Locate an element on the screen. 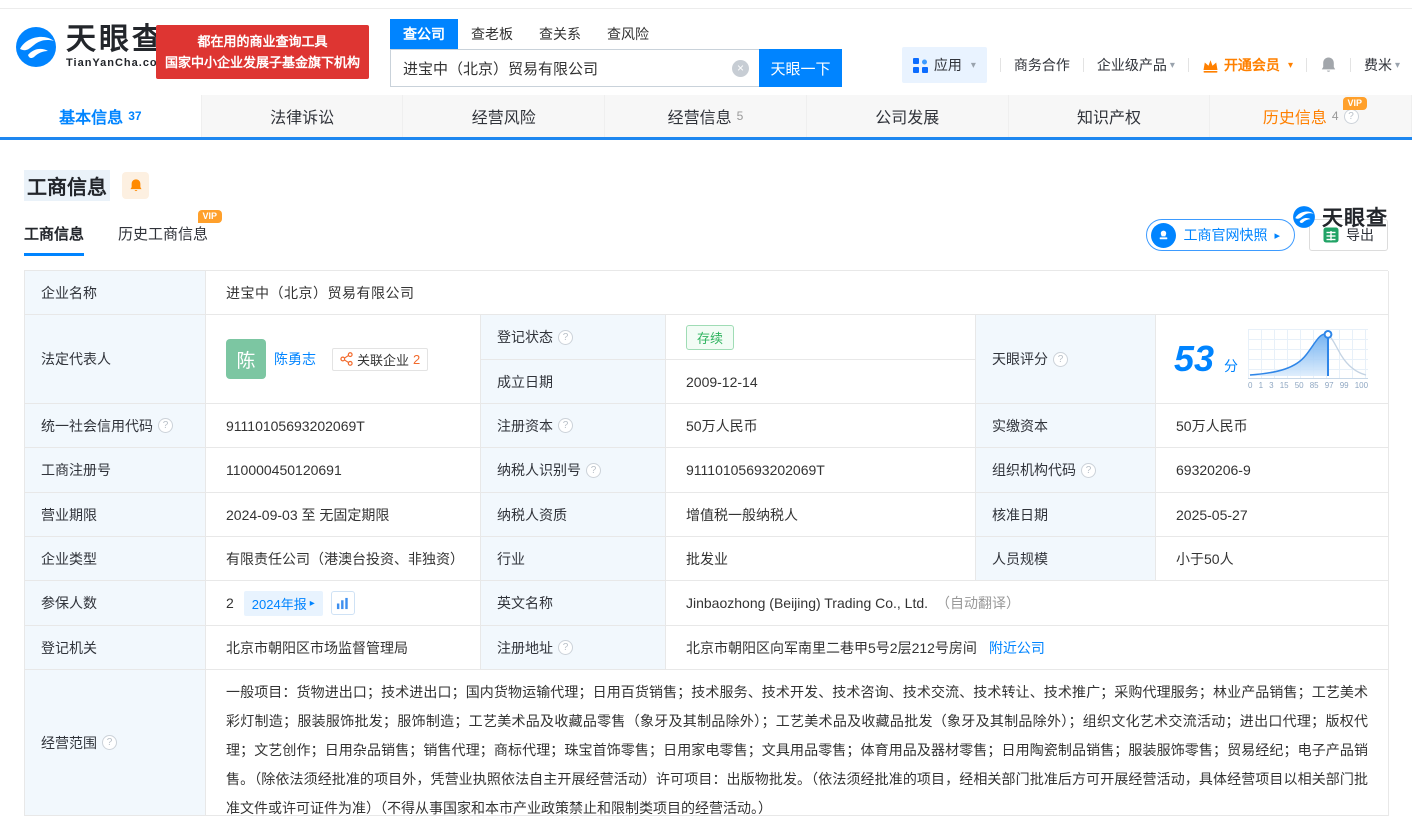  enterprise-products-label: 企业级产品 is located at coordinates (1131, 65).